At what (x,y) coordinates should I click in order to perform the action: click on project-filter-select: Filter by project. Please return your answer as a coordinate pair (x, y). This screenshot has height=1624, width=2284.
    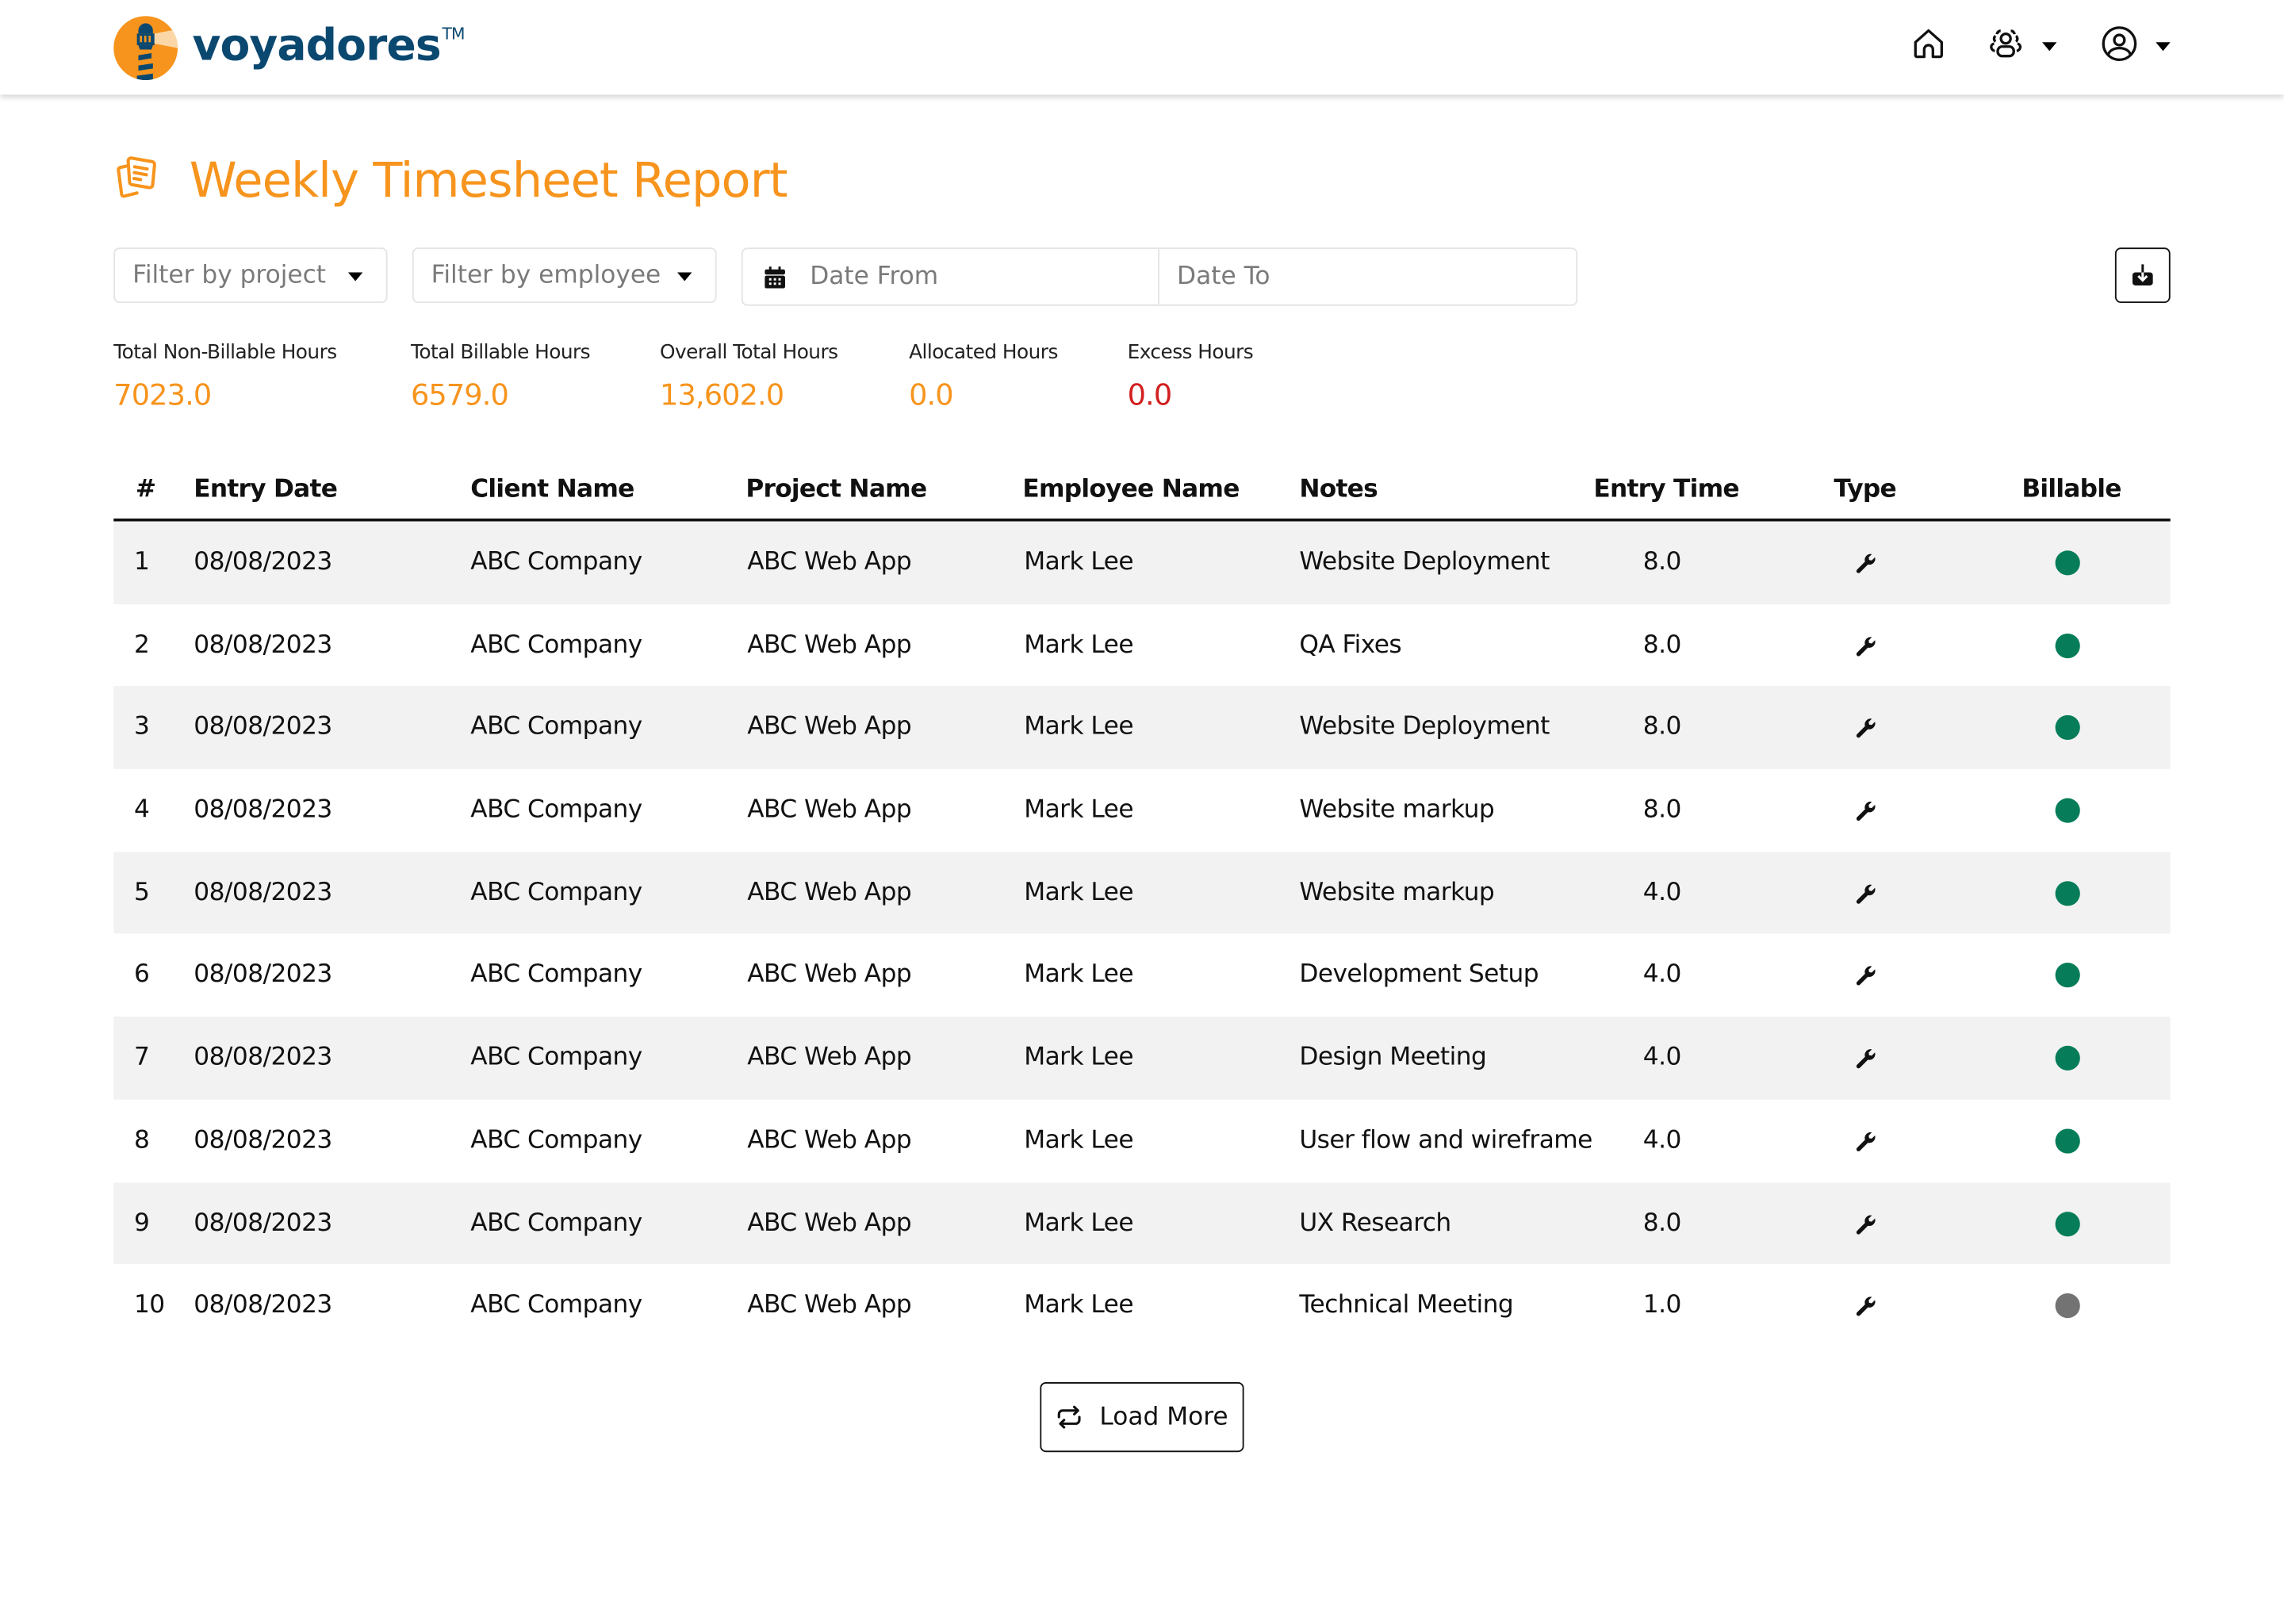
    Looking at the image, I should click on (250, 275).